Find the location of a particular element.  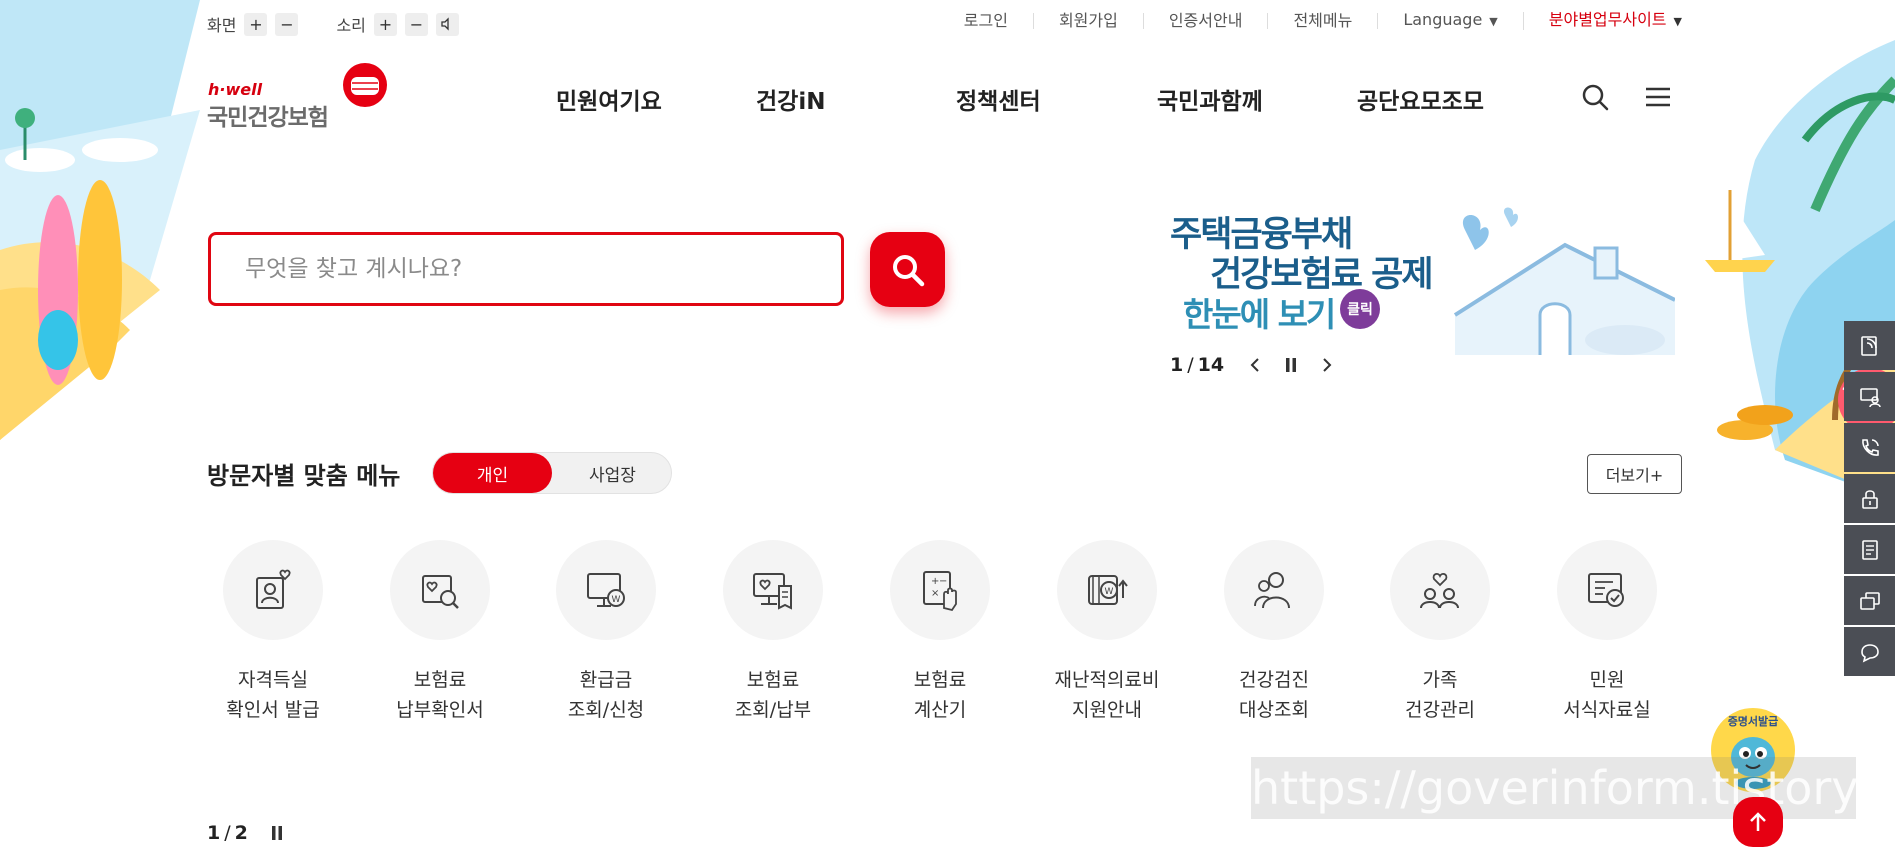

search-button is located at coordinates (907, 269).